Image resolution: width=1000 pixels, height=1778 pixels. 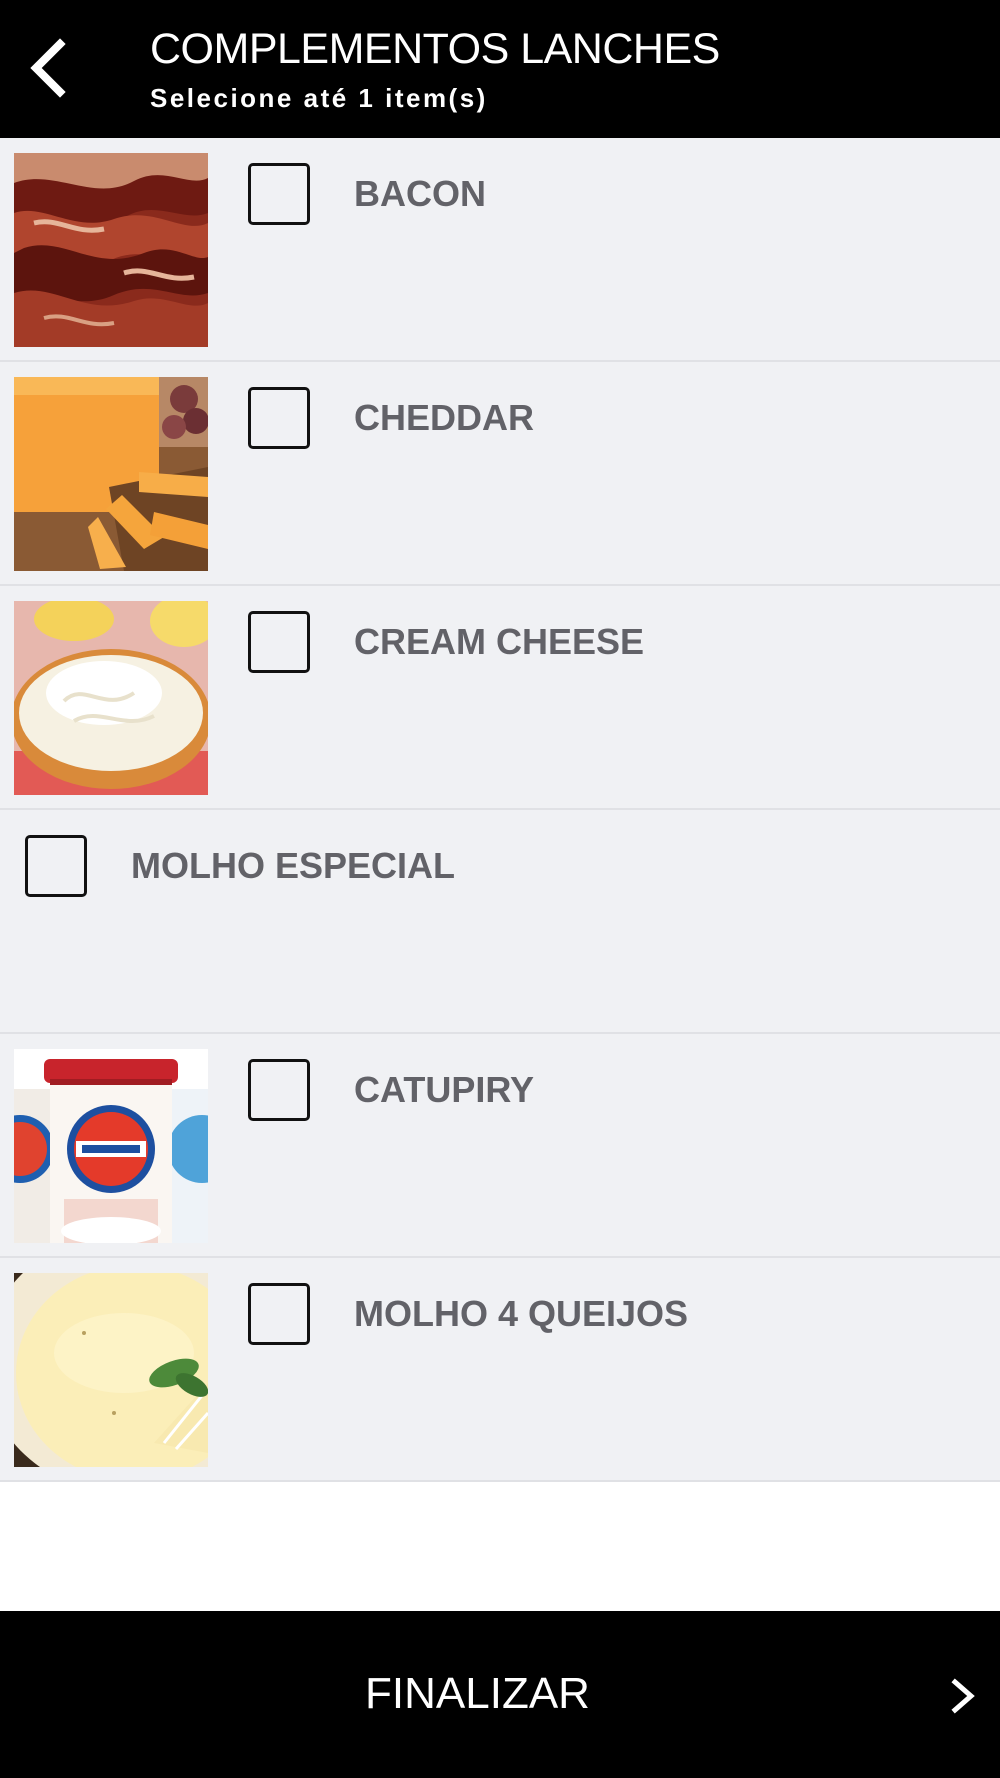 What do you see at coordinates (500, 698) in the screenshot?
I see `list-item-cream-cheese: CREAM CHEESE` at bounding box center [500, 698].